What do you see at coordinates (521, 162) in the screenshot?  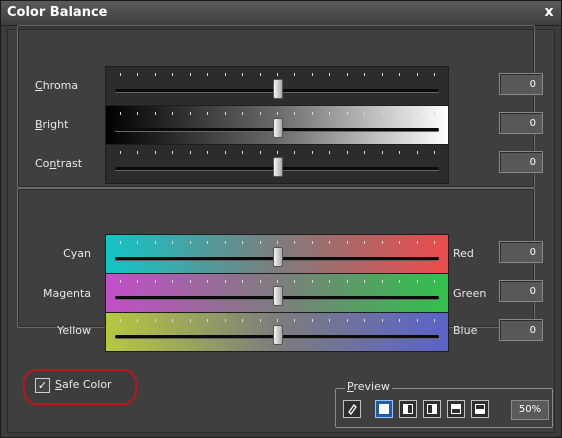 I see `contrast-value-field: 0` at bounding box center [521, 162].